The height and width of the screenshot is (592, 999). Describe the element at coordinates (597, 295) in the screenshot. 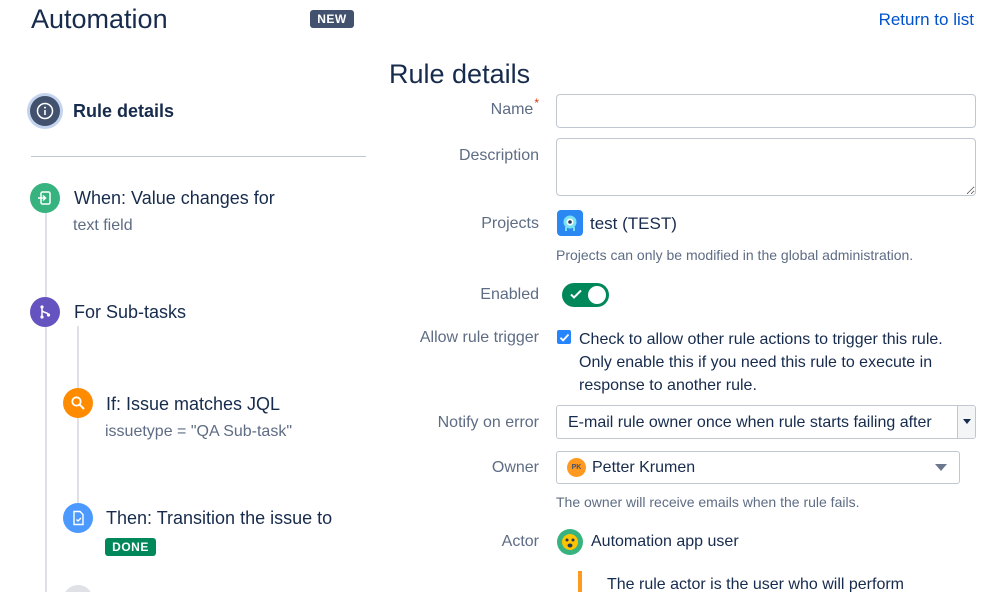

I see `toggle-knob` at that location.